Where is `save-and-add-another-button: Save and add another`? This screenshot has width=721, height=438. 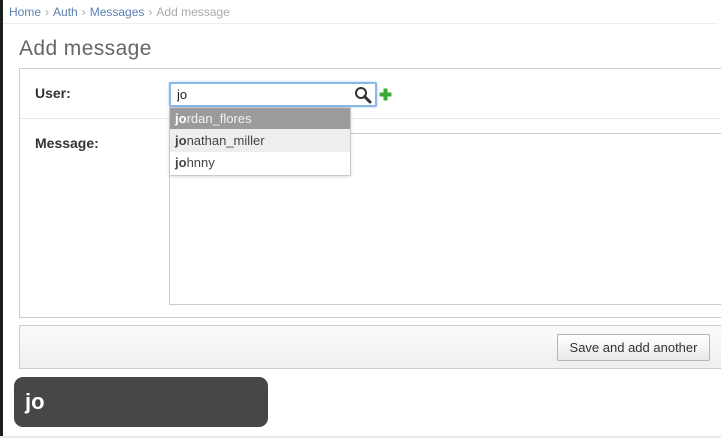 save-and-add-another-button: Save and add another is located at coordinates (633, 347).